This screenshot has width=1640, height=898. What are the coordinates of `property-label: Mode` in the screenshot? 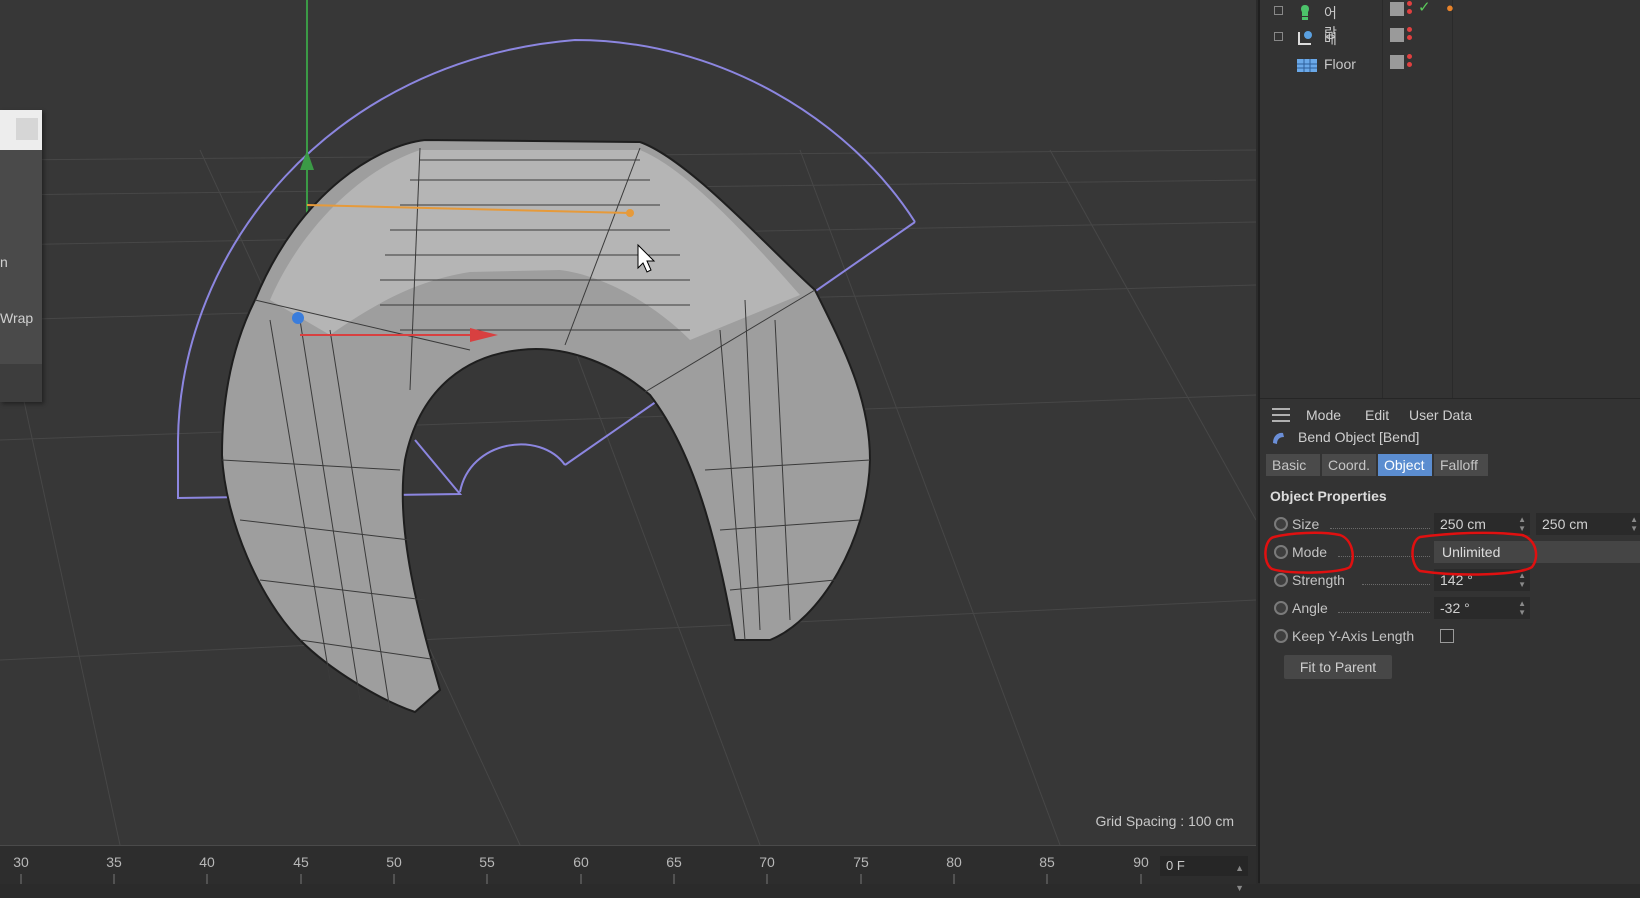 It's located at (1310, 552).